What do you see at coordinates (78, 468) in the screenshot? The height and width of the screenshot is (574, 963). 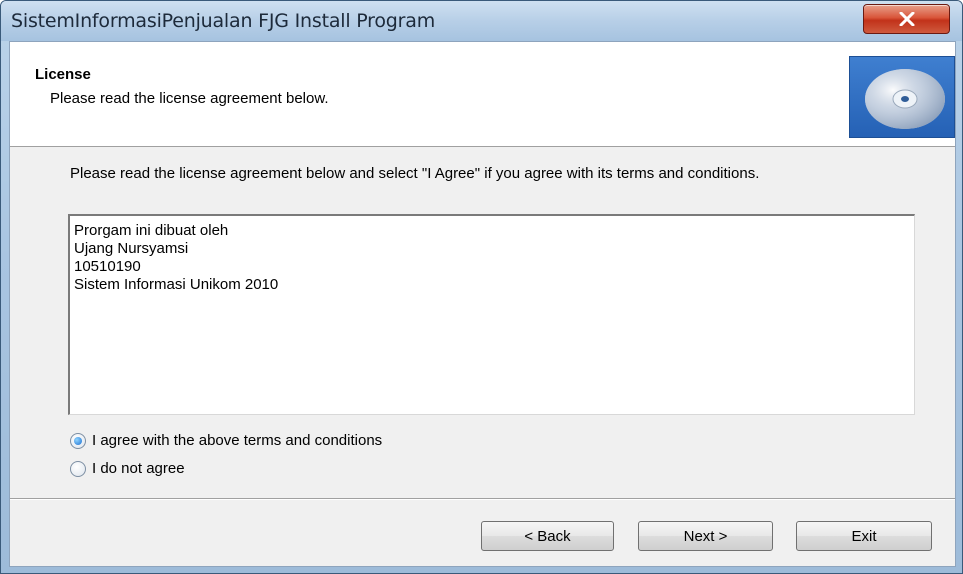 I see `disagree-radio` at bounding box center [78, 468].